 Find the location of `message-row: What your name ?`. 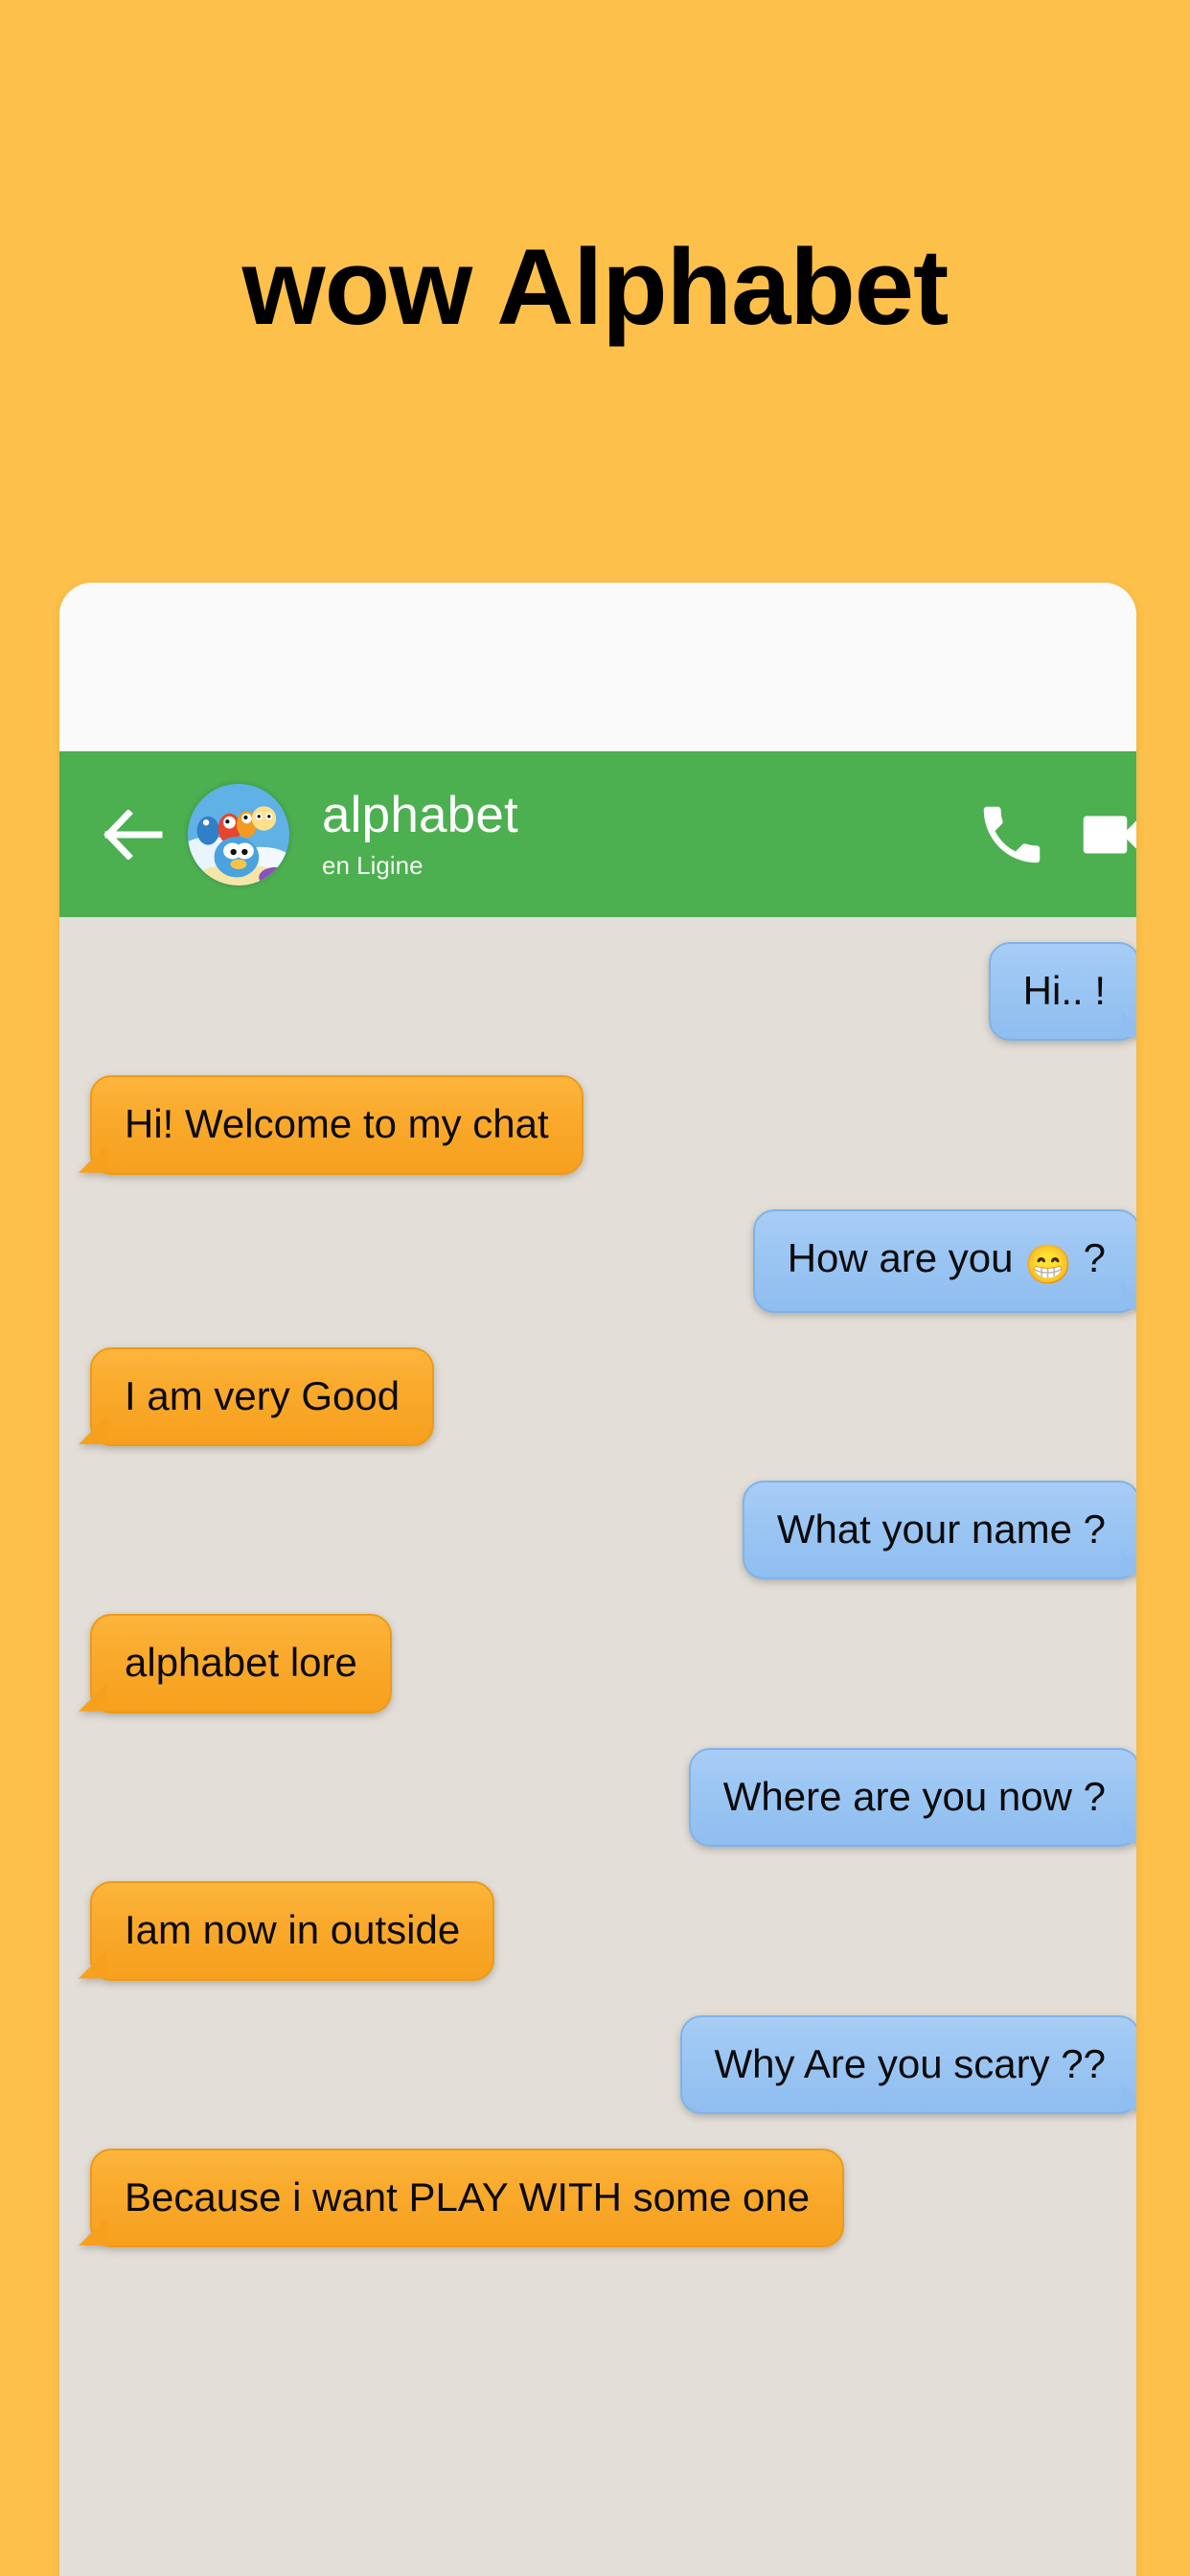

message-row: What your name ? is located at coordinates (598, 1530).